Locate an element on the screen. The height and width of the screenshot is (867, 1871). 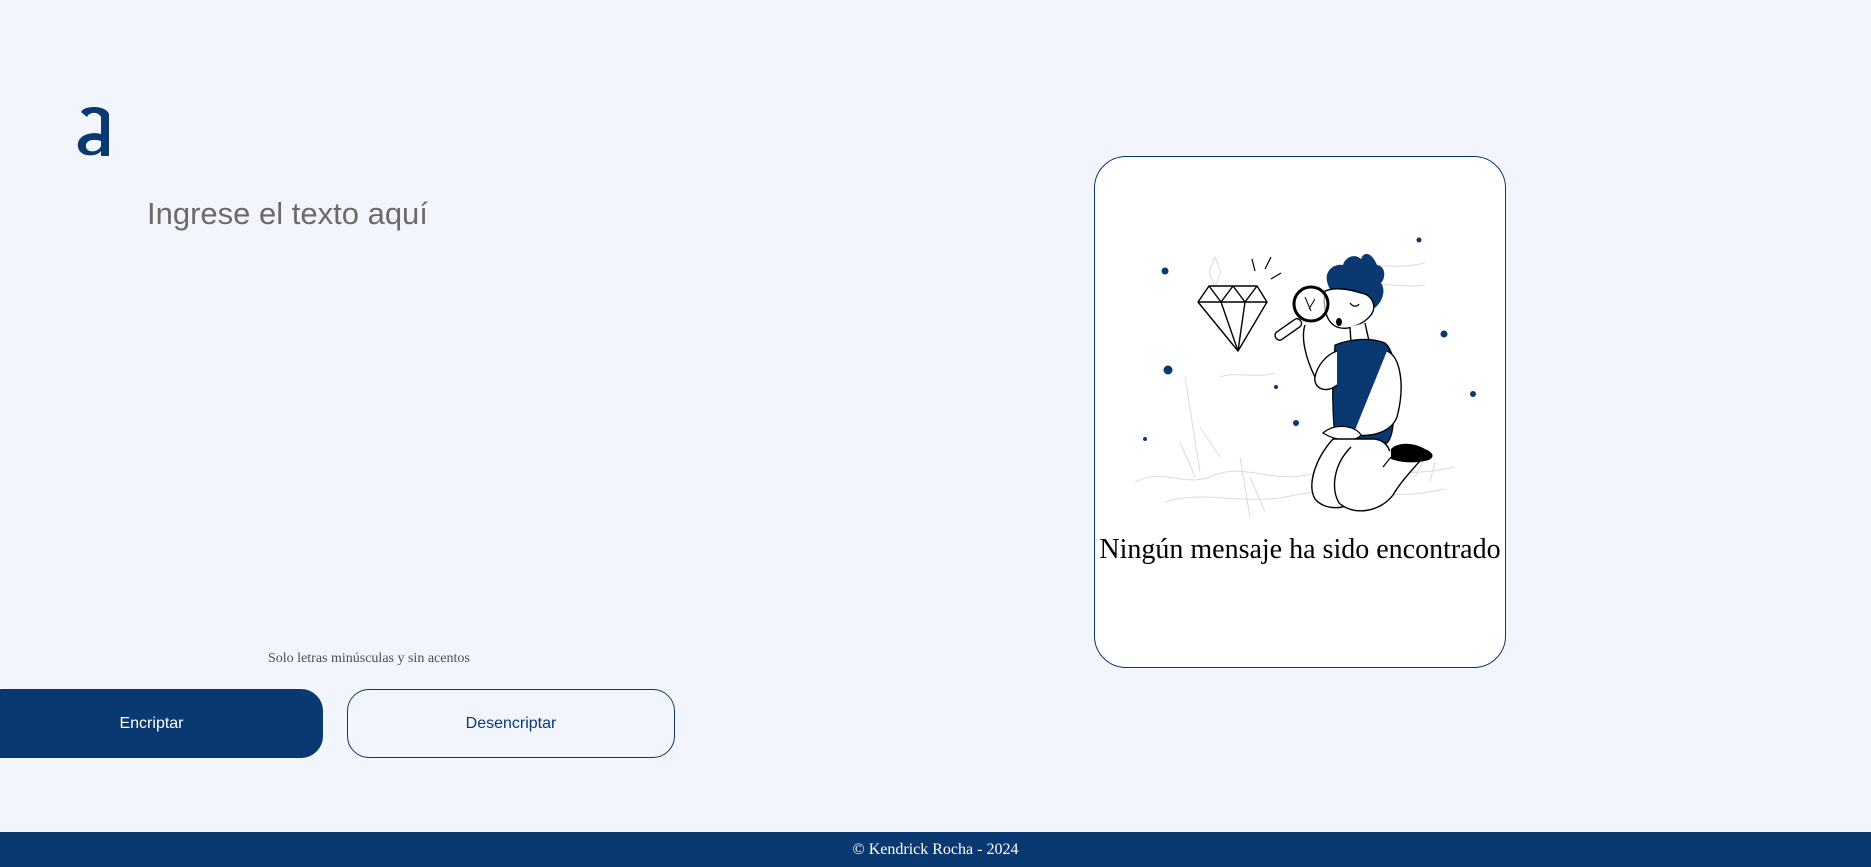
person-magnifying-glass-diamond-illustration is located at coordinates (1305, 377).